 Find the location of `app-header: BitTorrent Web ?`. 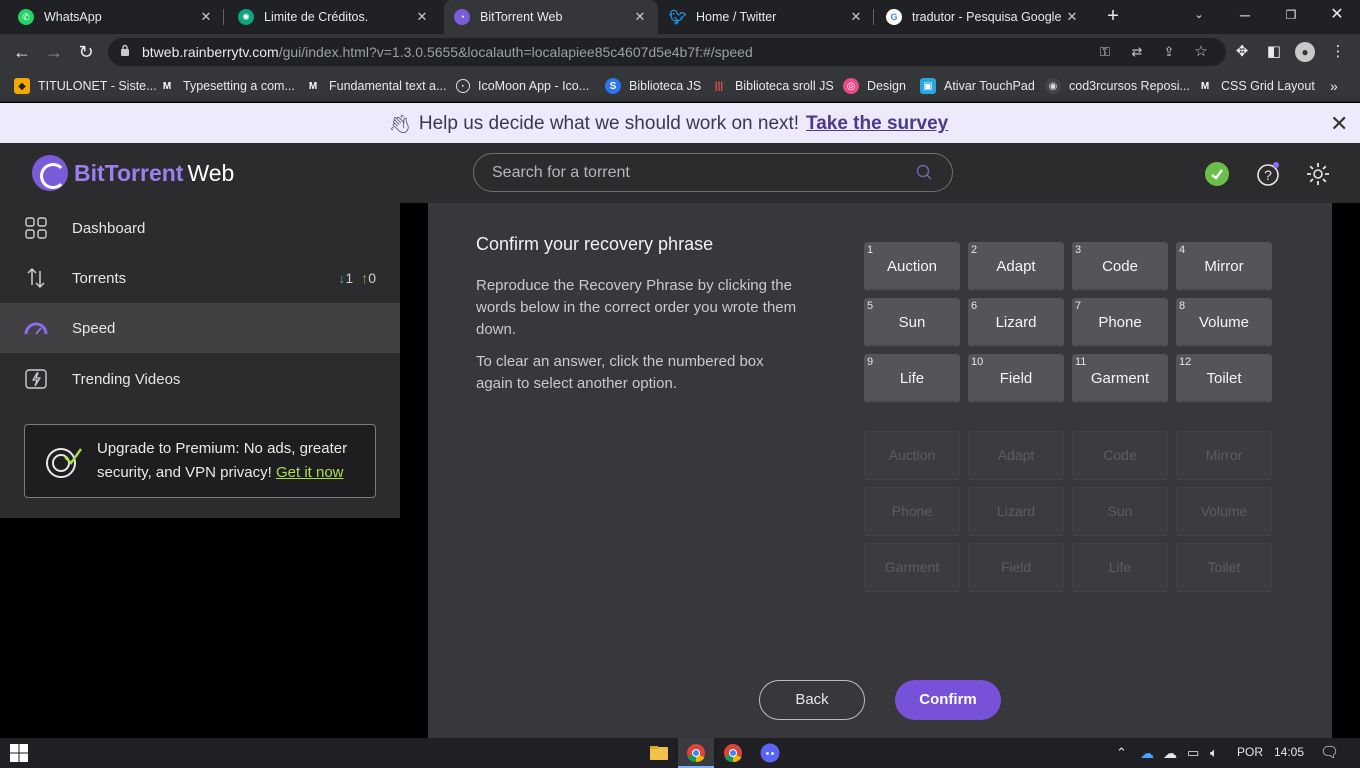

app-header: BitTorrent Web ? is located at coordinates (680, 173).